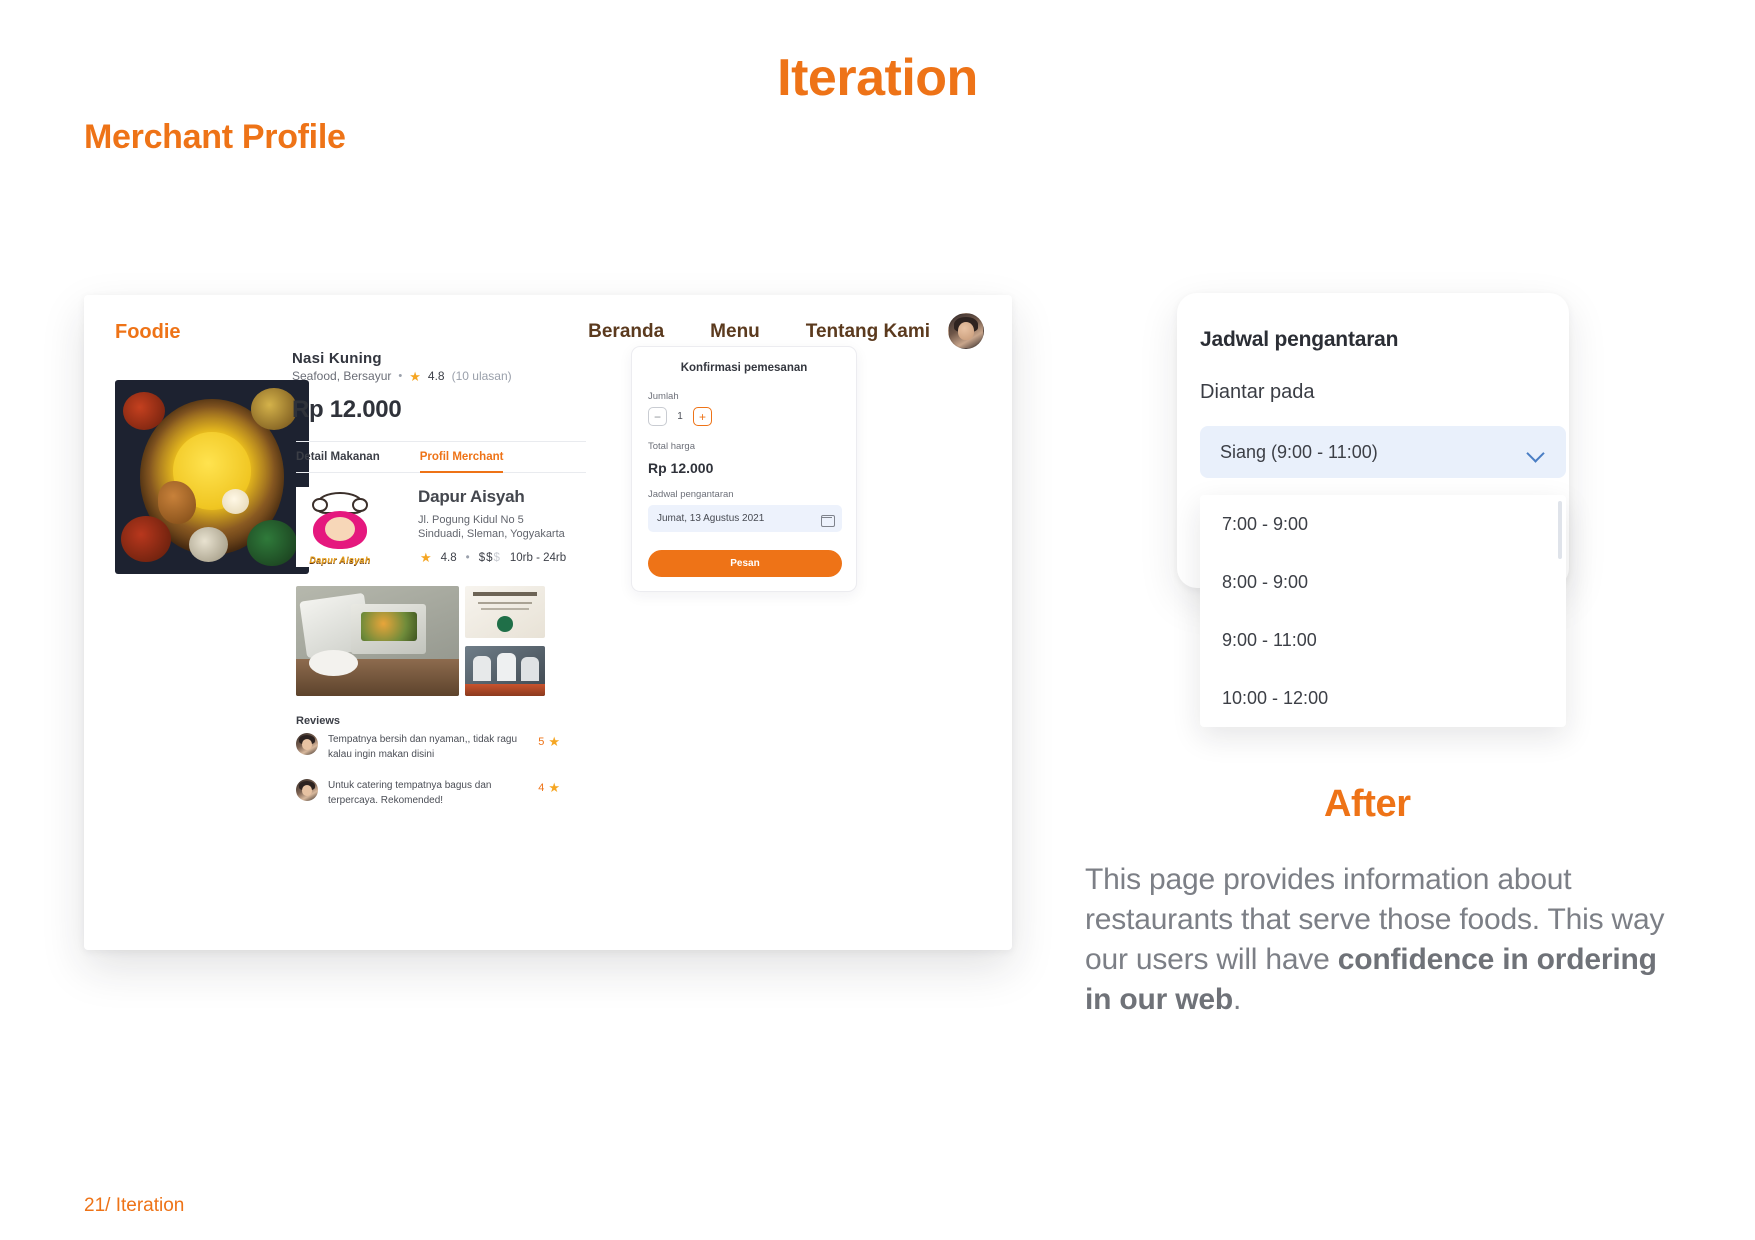 This screenshot has width=1755, height=1240. Describe the element at coordinates (868, 332) in the screenshot. I see `nav-link-tentang-kami: Tentang Kami` at that location.